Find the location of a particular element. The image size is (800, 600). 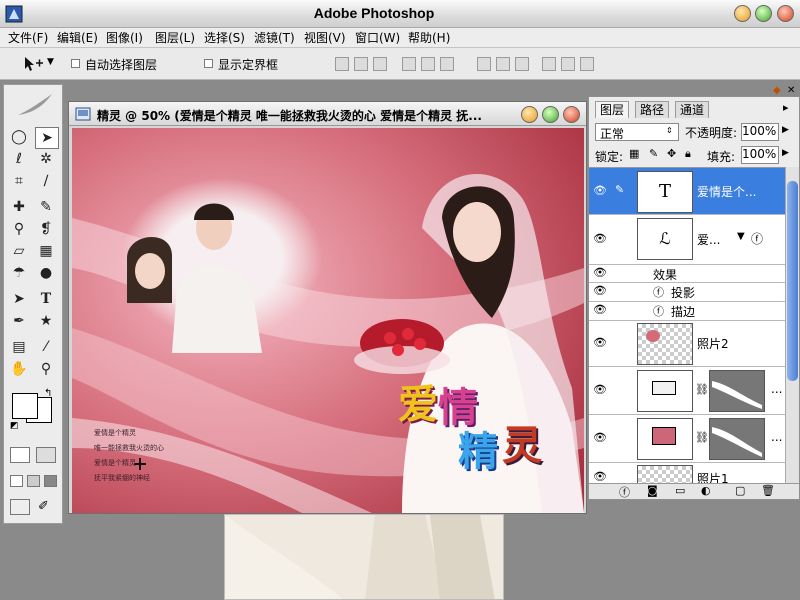

healing-brush-tool-icon: ✚ is located at coordinates (19, 207).